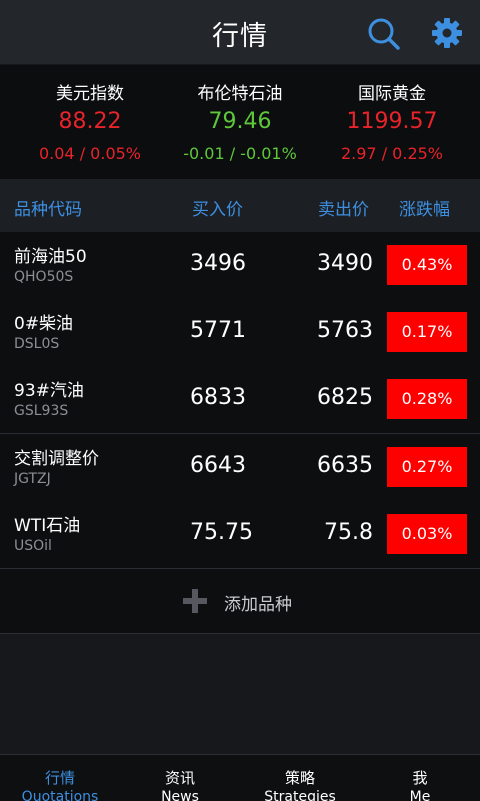 The width and height of the screenshot is (480, 801). What do you see at coordinates (424, 207) in the screenshot?
I see `column-change: 涨跌幅` at bounding box center [424, 207].